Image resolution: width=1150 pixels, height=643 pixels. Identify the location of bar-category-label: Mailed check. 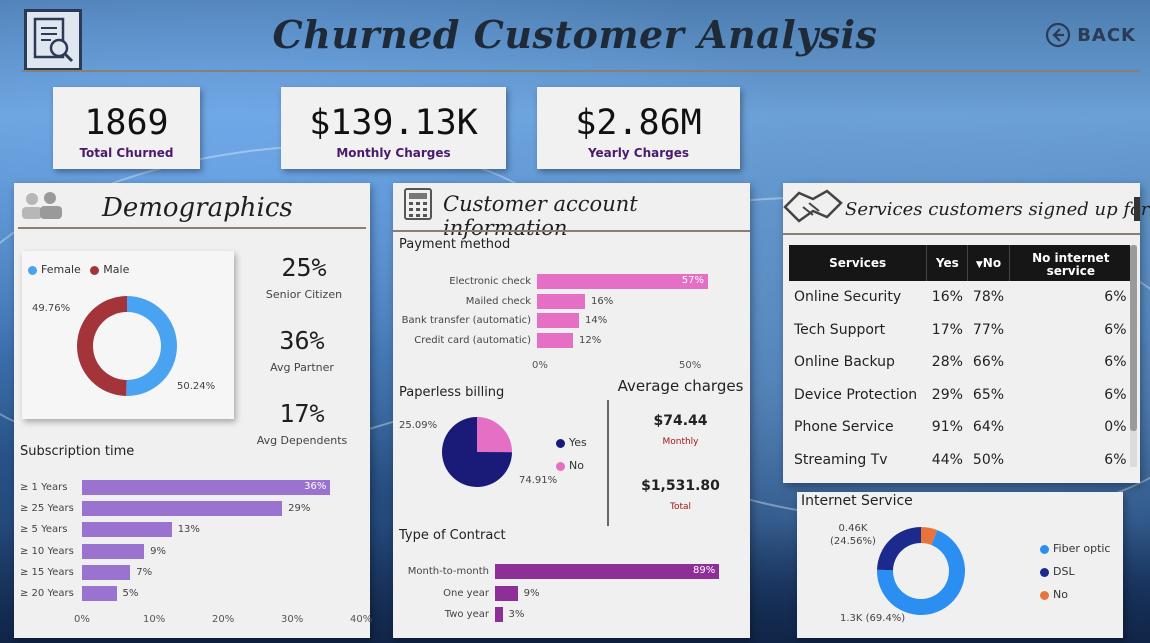
(498, 301).